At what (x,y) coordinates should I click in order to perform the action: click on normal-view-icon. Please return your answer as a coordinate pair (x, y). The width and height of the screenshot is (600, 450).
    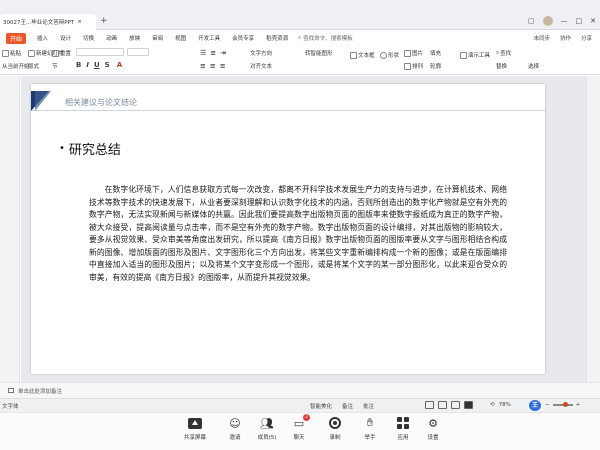
    Looking at the image, I should click on (429, 405).